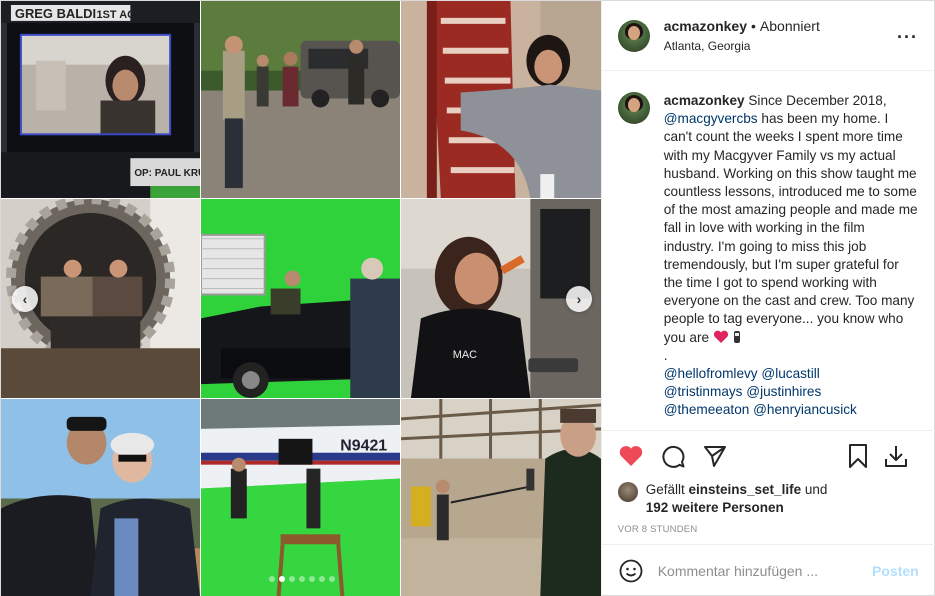 This screenshot has height=596, width=935. I want to click on mention-link: @hellofromlevy, so click(711, 373).